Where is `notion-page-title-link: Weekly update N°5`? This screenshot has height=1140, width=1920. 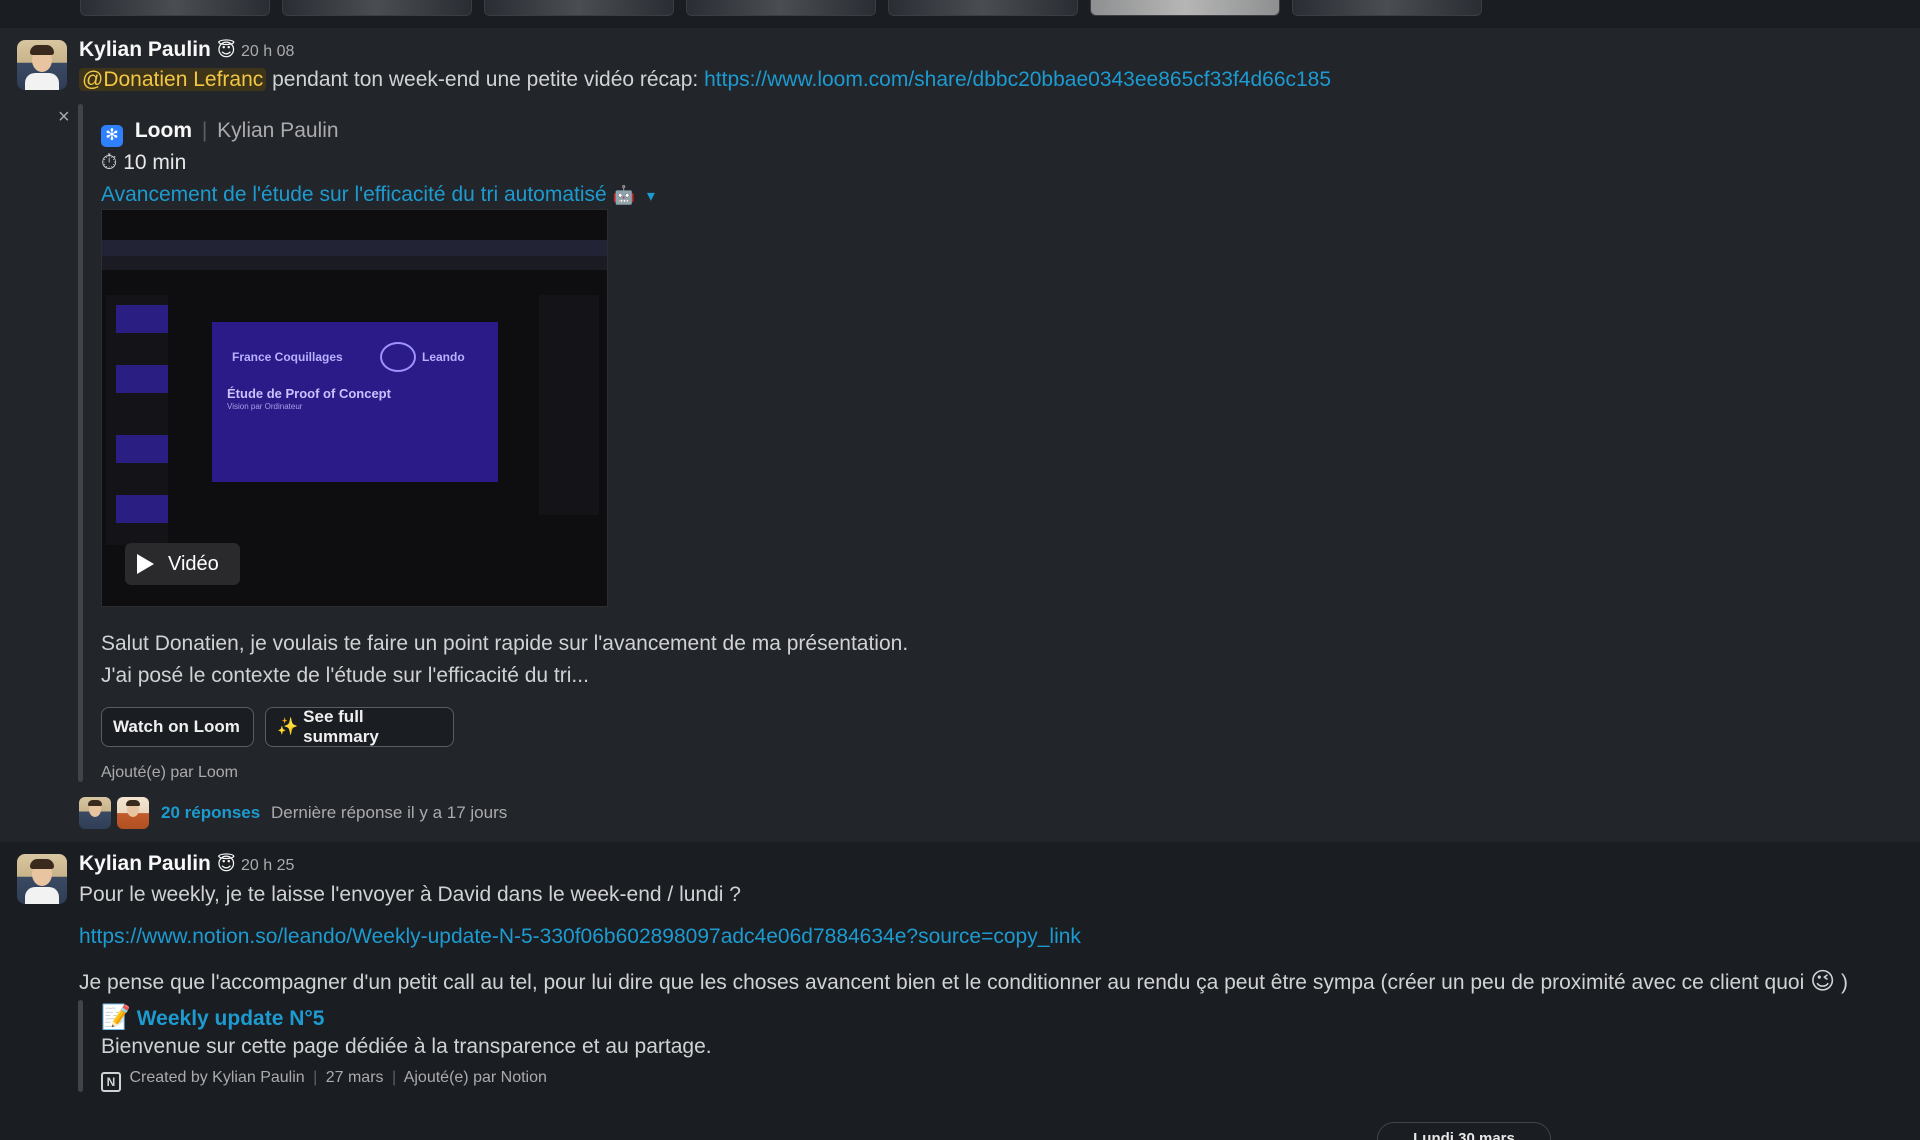
notion-page-title-link: Weekly update N°5 is located at coordinates (231, 1018).